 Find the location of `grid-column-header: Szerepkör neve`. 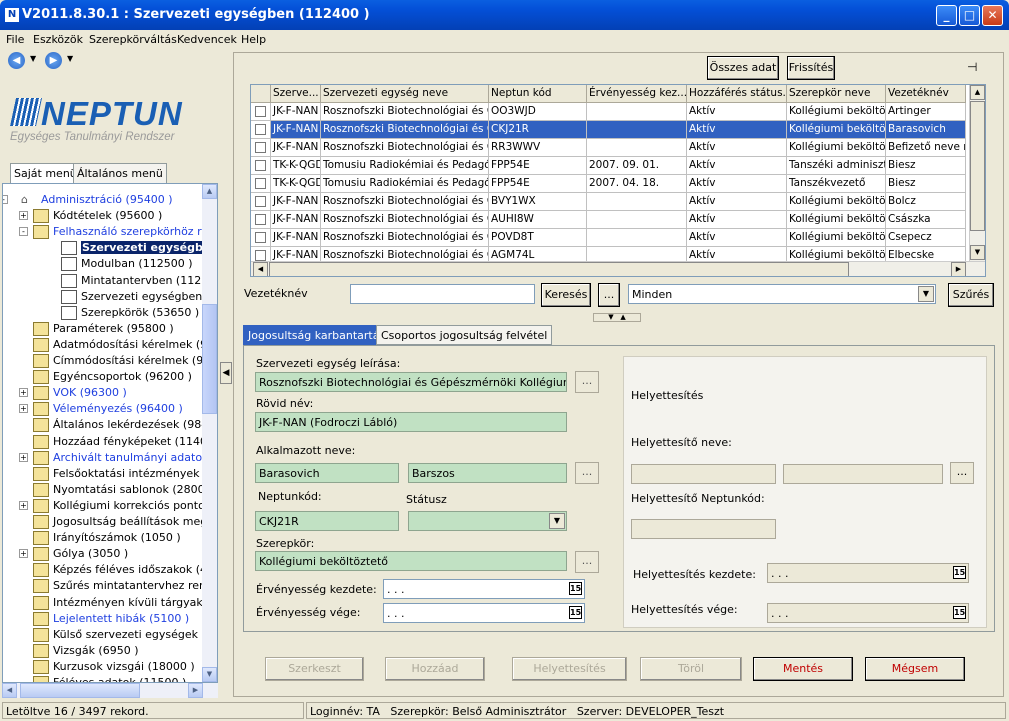

grid-column-header: Szerepkör neve is located at coordinates (836, 94).